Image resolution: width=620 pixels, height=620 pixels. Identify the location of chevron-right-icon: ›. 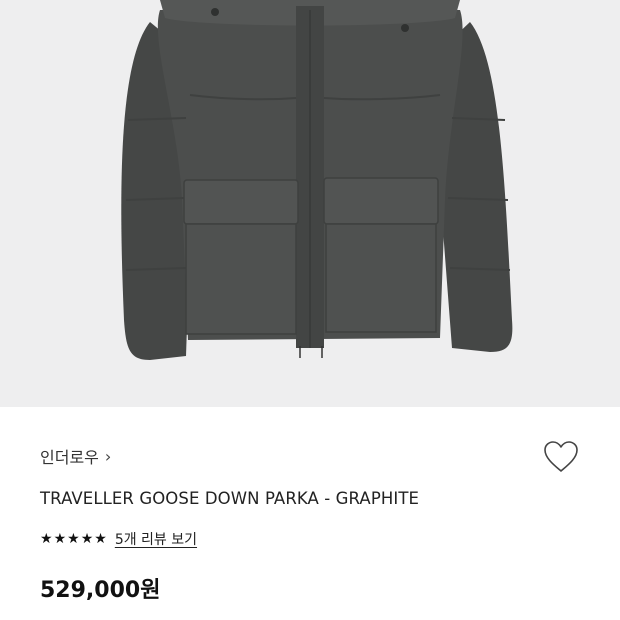
(108, 456).